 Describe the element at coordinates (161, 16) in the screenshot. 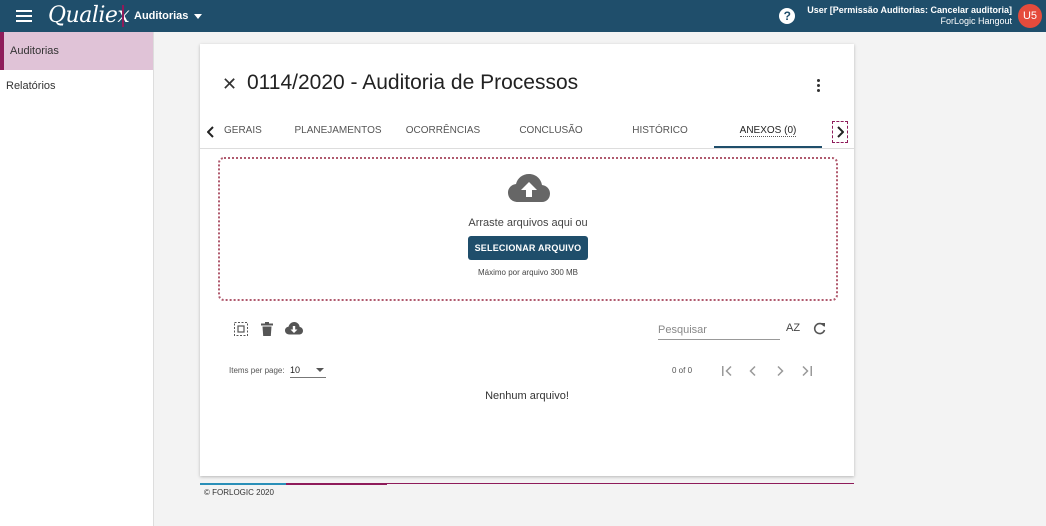

I see `module-label: Auditorias` at that location.